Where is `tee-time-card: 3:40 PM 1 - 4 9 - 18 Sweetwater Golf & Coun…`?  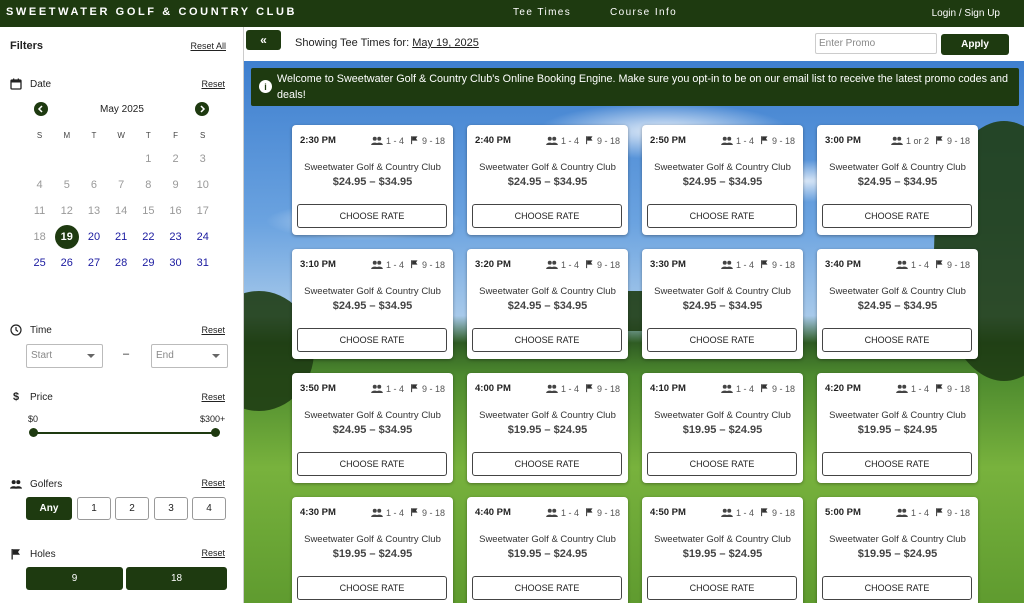
tee-time-card: 3:40 PM 1 - 4 9 - 18 Sweetwater Golf & Coun… is located at coordinates (897, 304).